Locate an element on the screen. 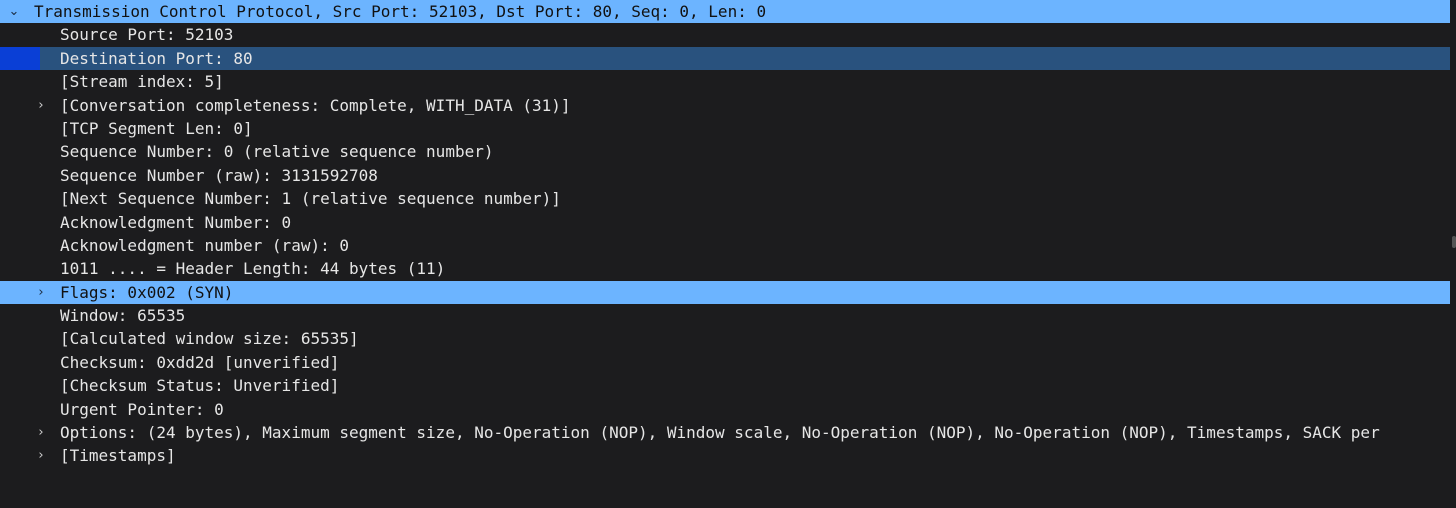  tree-row-label: [Calculated window size: 65535] is located at coordinates (209, 339).